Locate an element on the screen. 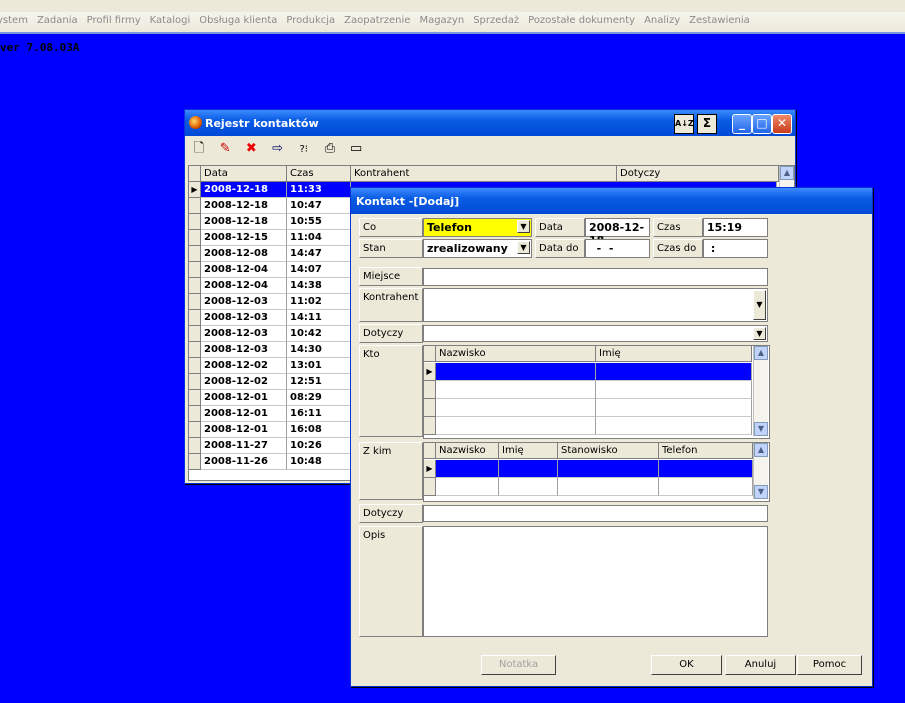  sort-button: A↓Z is located at coordinates (684, 124).